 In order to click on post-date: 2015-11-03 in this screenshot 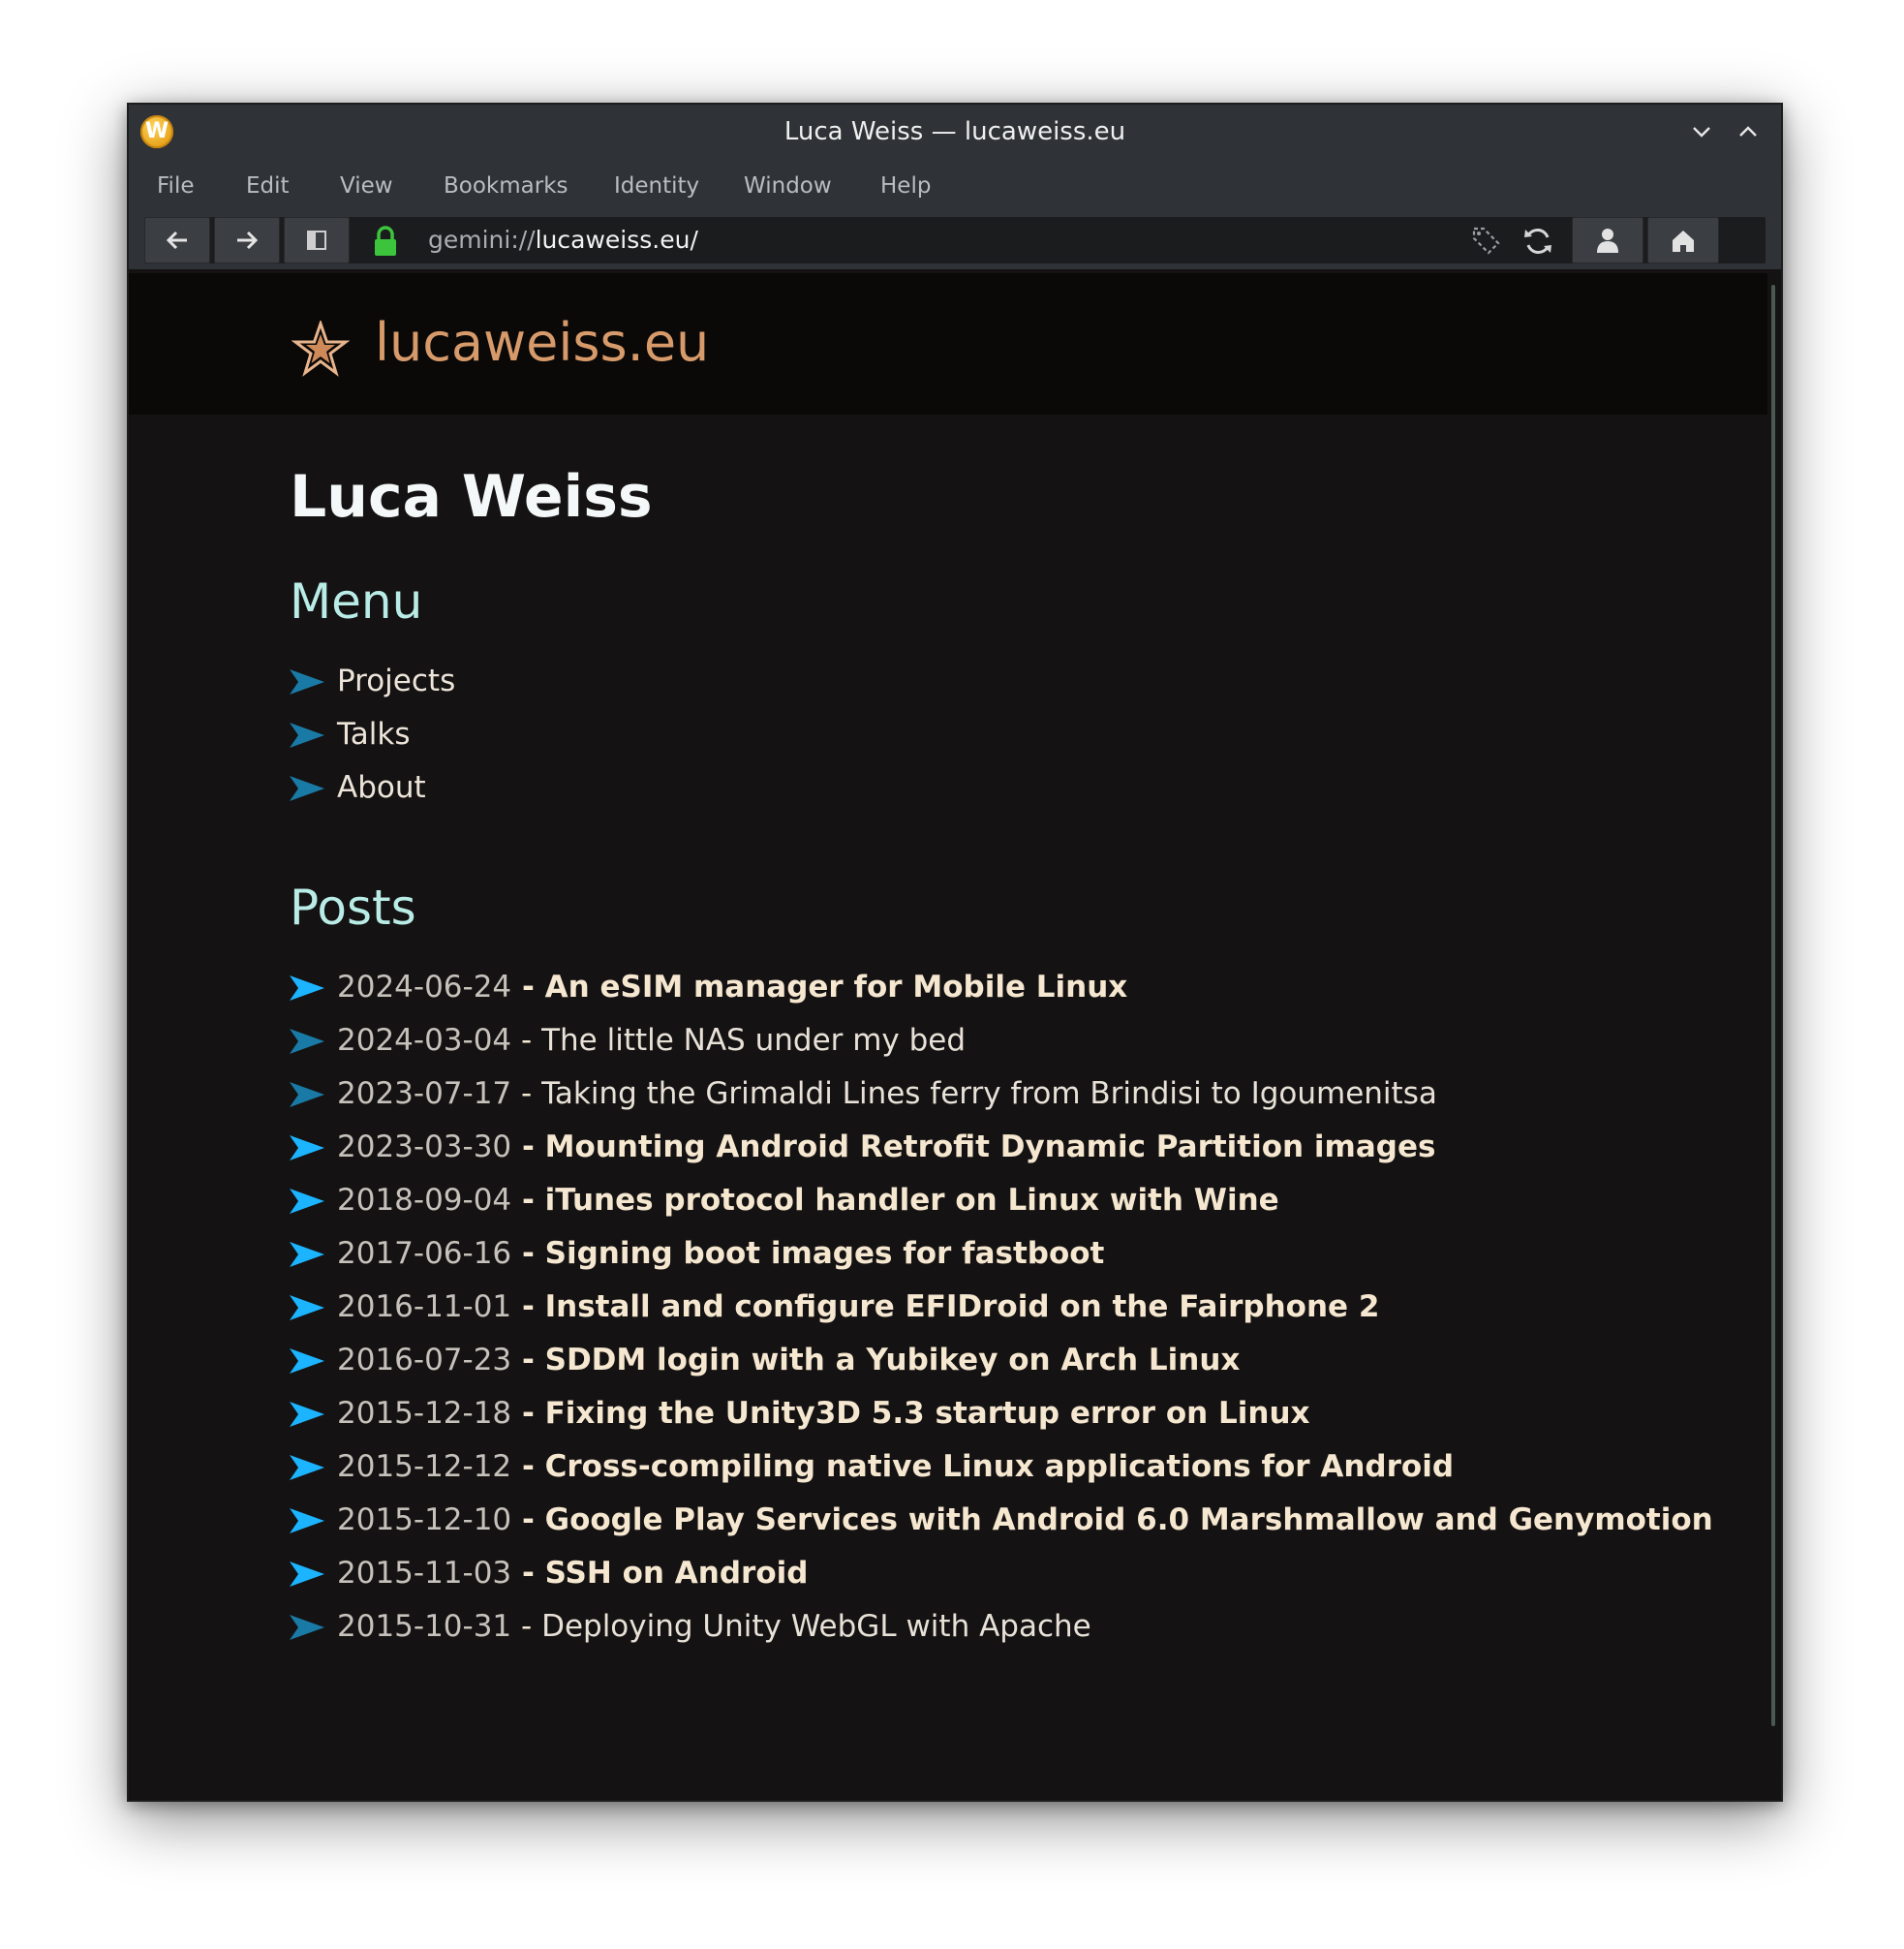, I will do `click(424, 1573)`.